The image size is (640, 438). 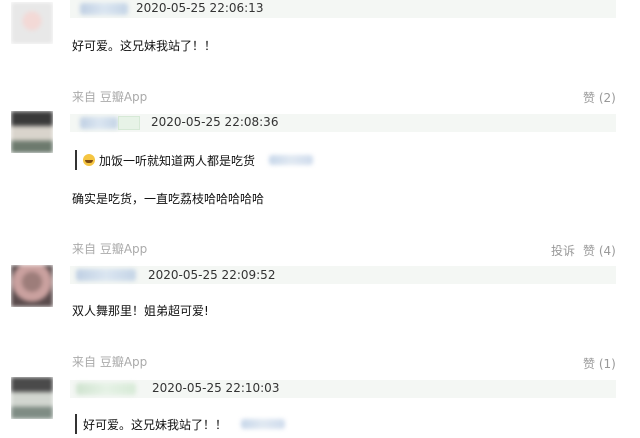 I want to click on comment-date: 2020-05-25 22:08:36, so click(x=215, y=122).